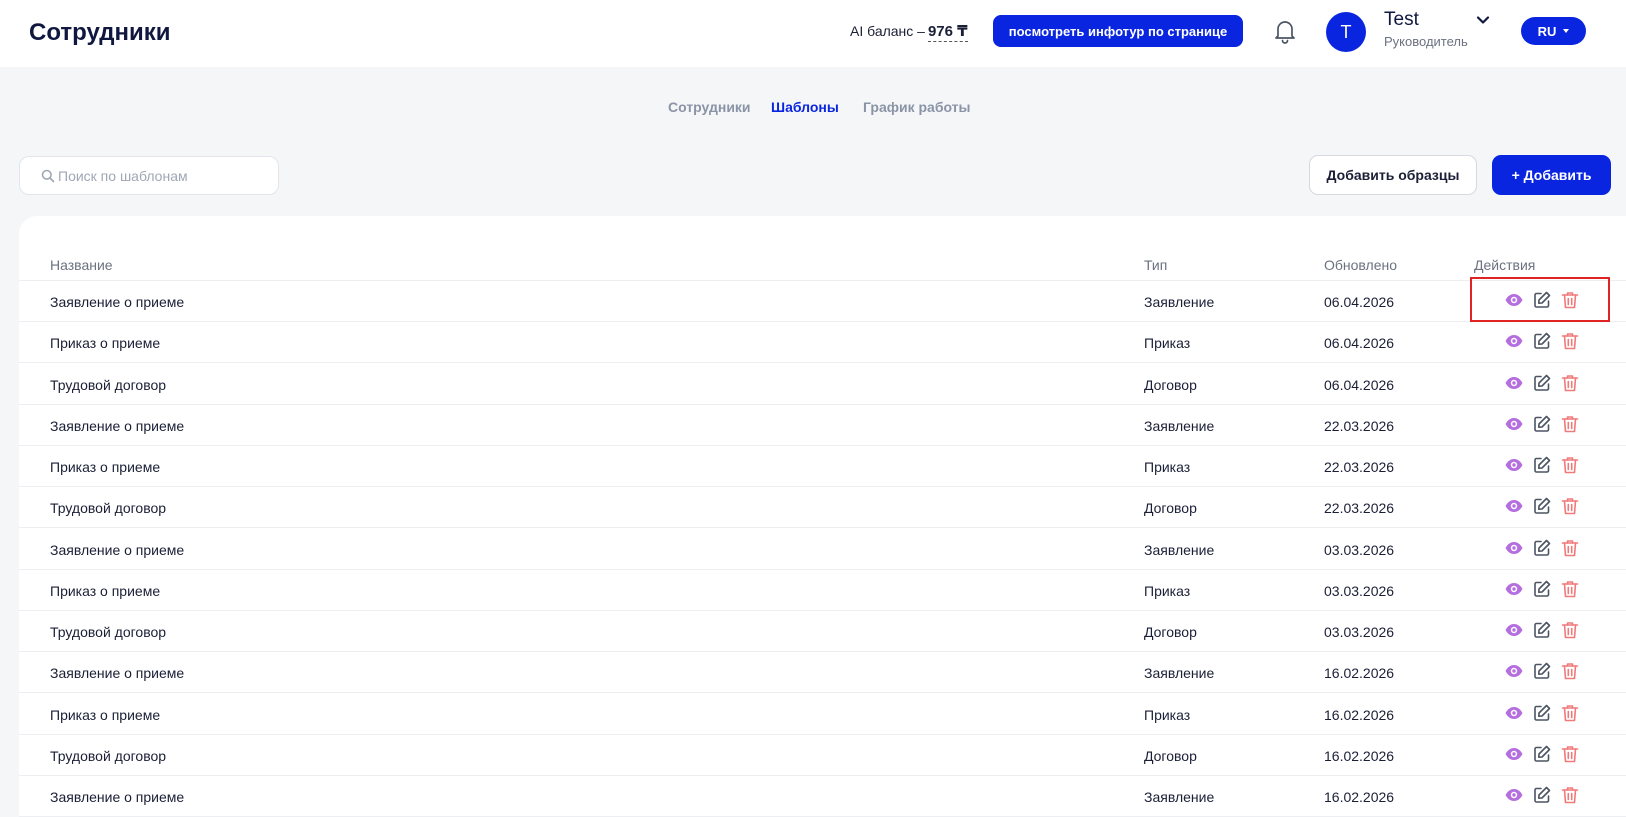 The image size is (1626, 817). What do you see at coordinates (1553, 31) in the screenshot?
I see `language-selector: RU` at bounding box center [1553, 31].